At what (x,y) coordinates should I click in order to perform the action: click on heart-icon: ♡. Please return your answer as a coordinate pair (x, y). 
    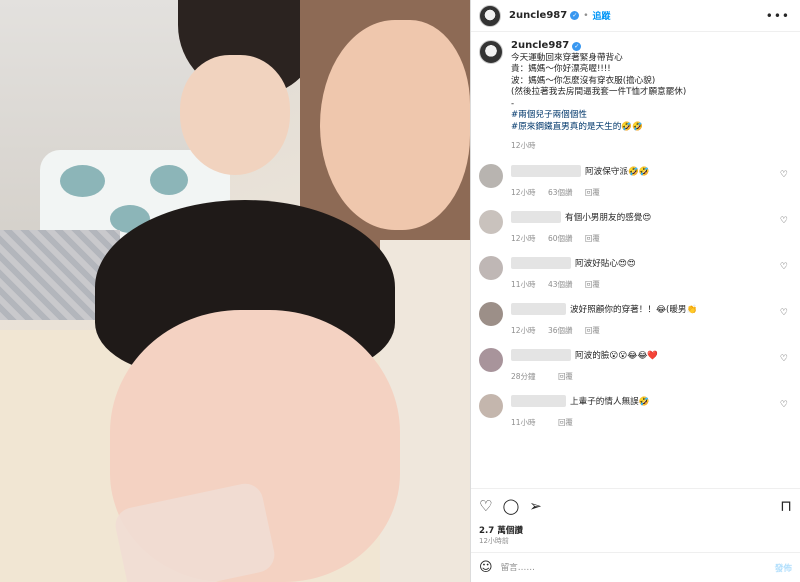
    Looking at the image, I should click on (485, 506).